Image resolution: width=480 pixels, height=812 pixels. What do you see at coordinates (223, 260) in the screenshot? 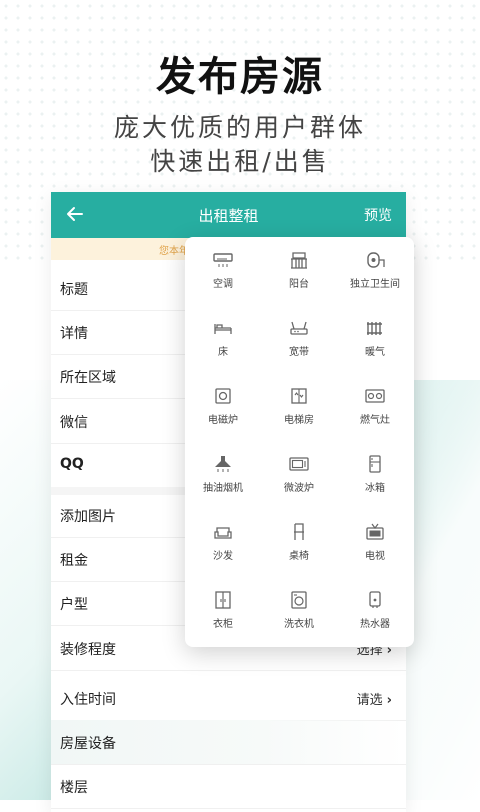
I see `air-conditioner-icon` at bounding box center [223, 260].